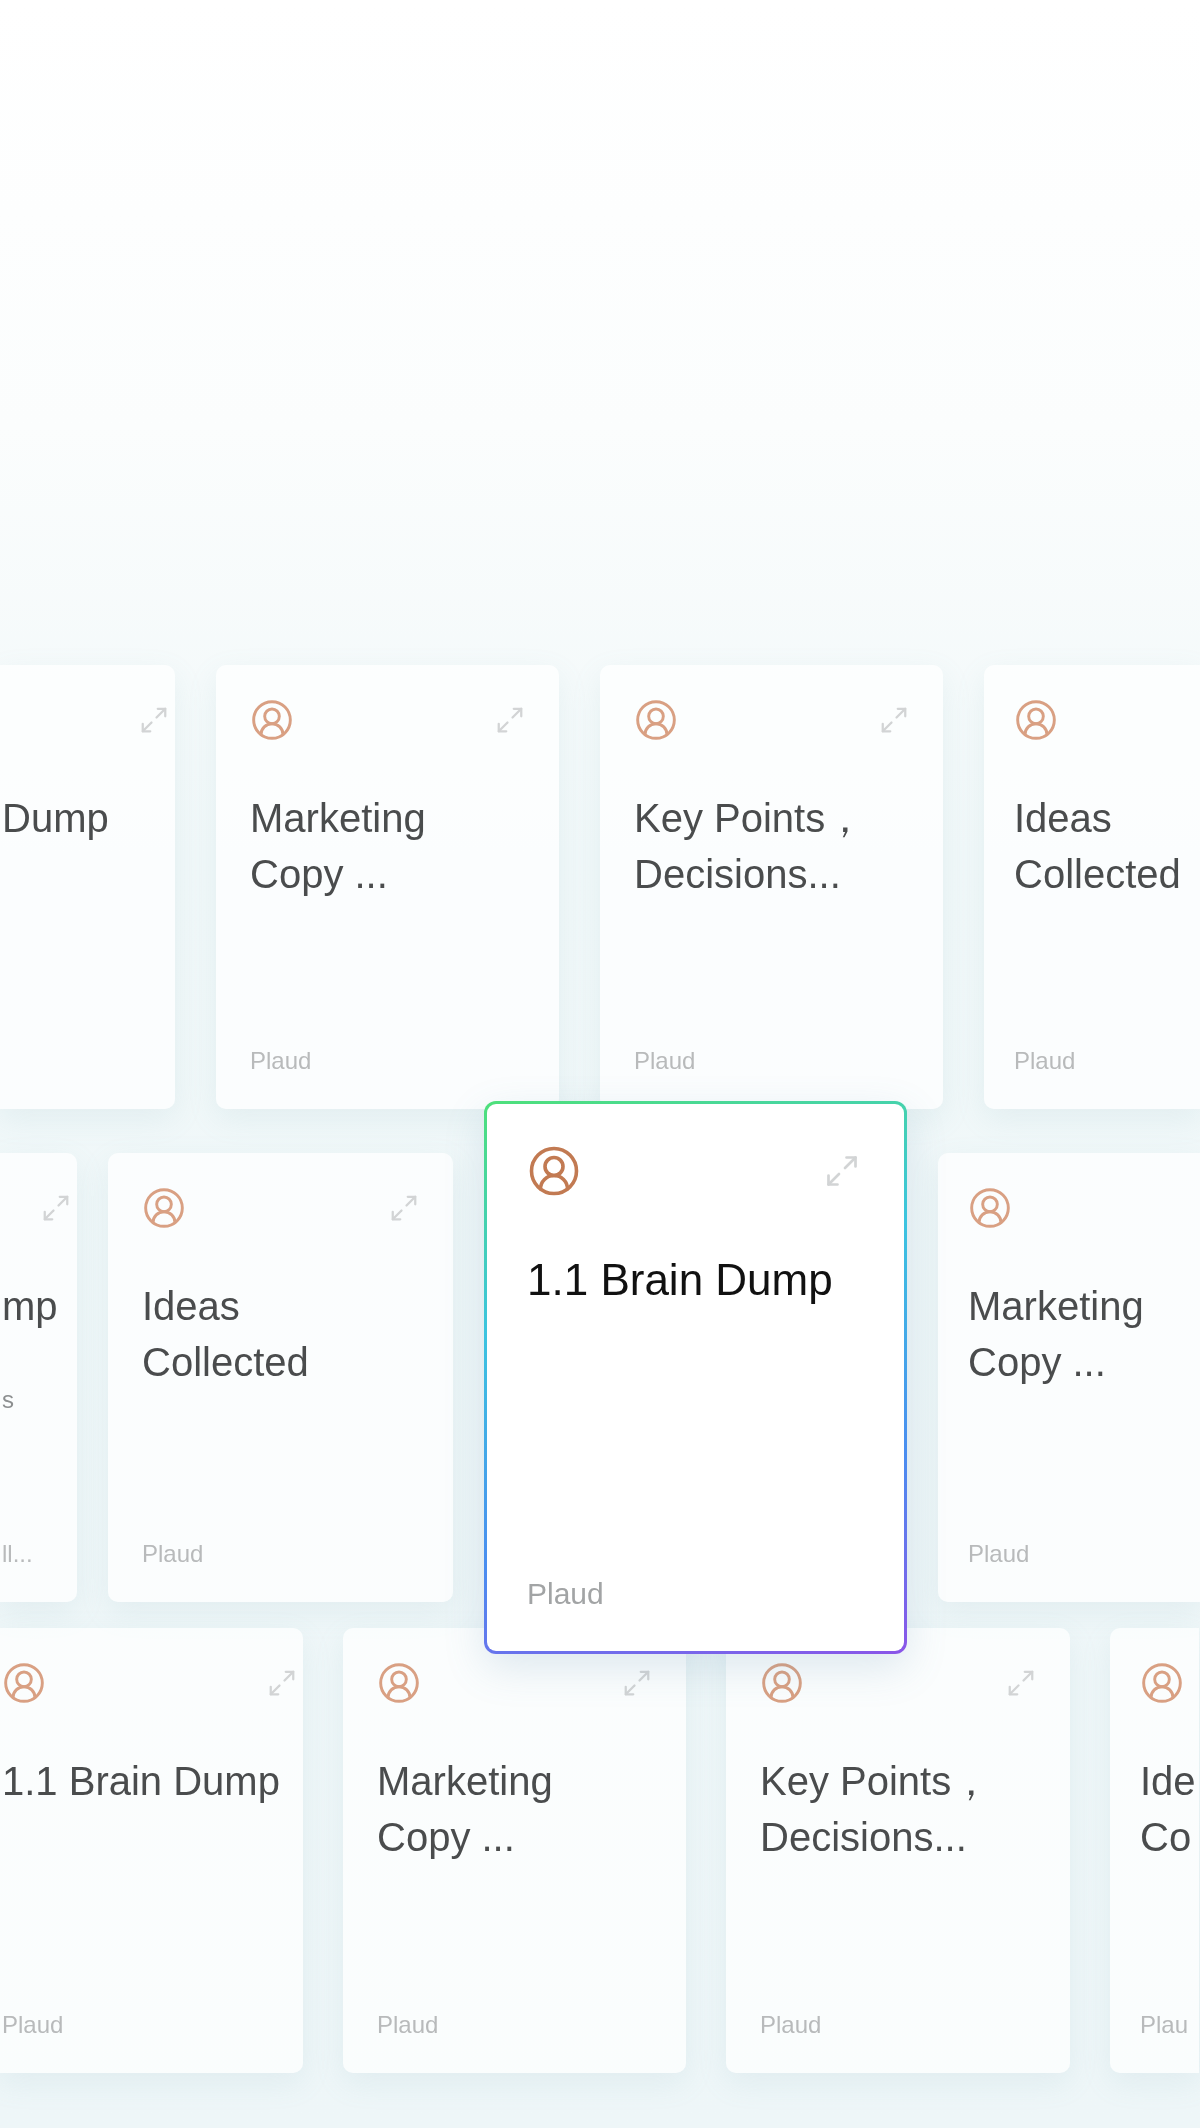 The image size is (1200, 2128). What do you see at coordinates (1165, 2025) in the screenshot?
I see `author-label: Plau` at bounding box center [1165, 2025].